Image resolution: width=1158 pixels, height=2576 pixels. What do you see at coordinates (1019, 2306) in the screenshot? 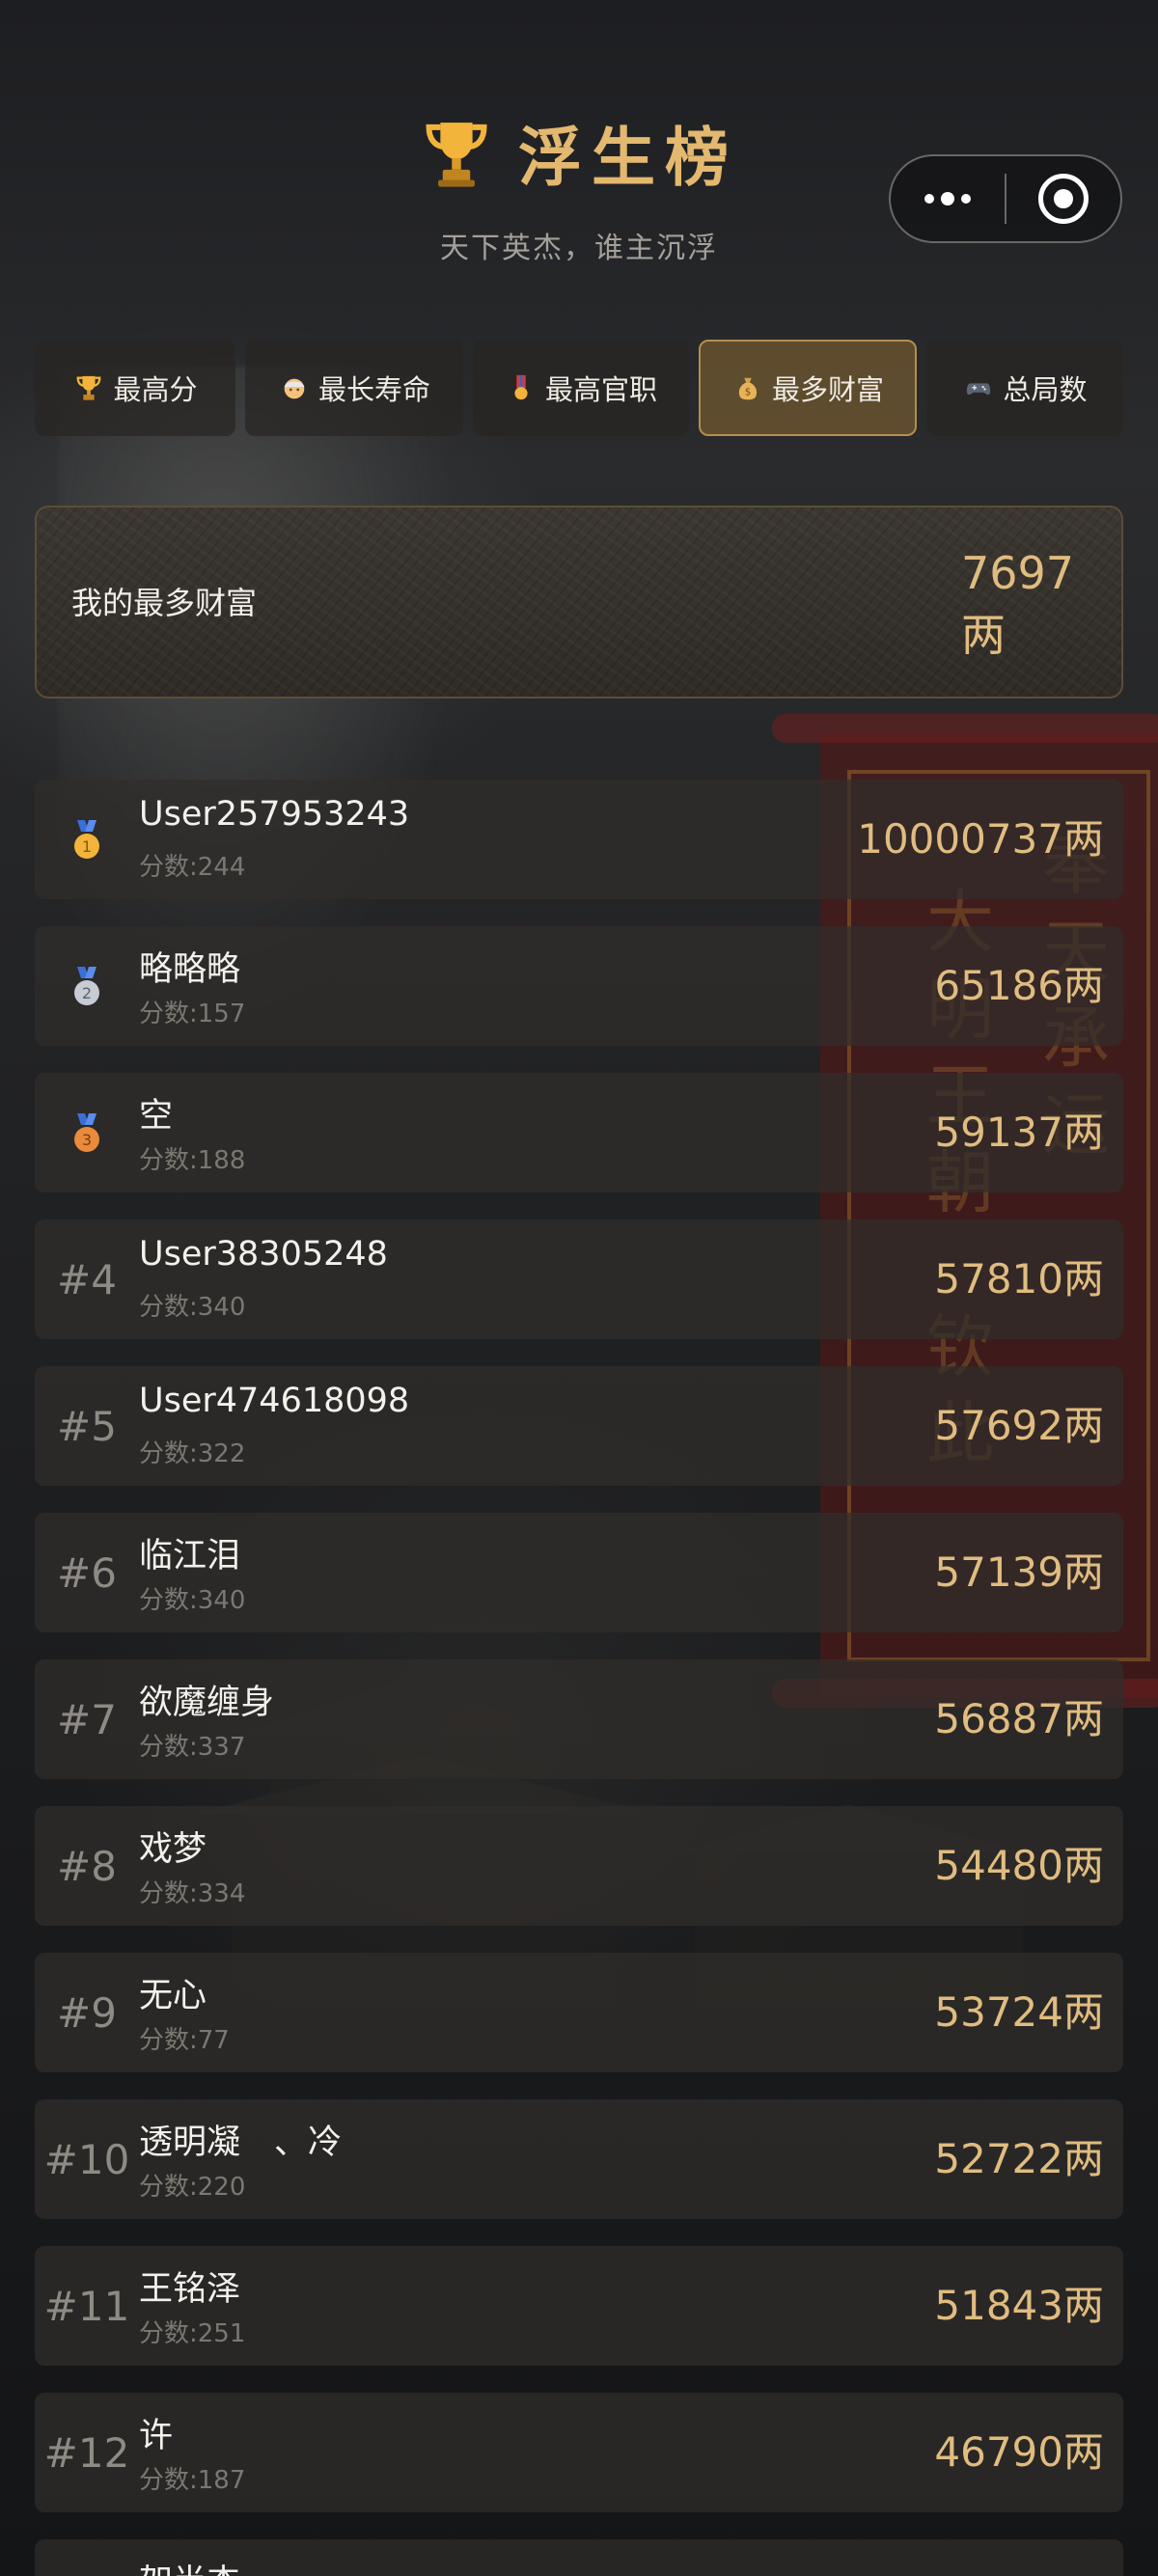
I see `player-wealth: 51843两` at bounding box center [1019, 2306].